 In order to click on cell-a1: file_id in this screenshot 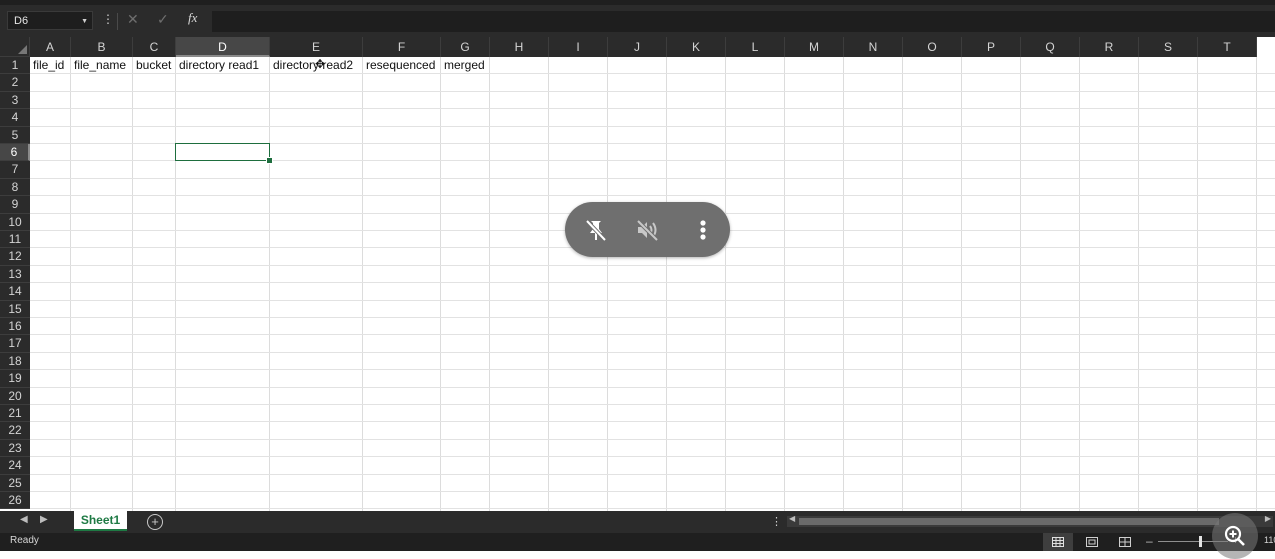, I will do `click(47, 65)`.